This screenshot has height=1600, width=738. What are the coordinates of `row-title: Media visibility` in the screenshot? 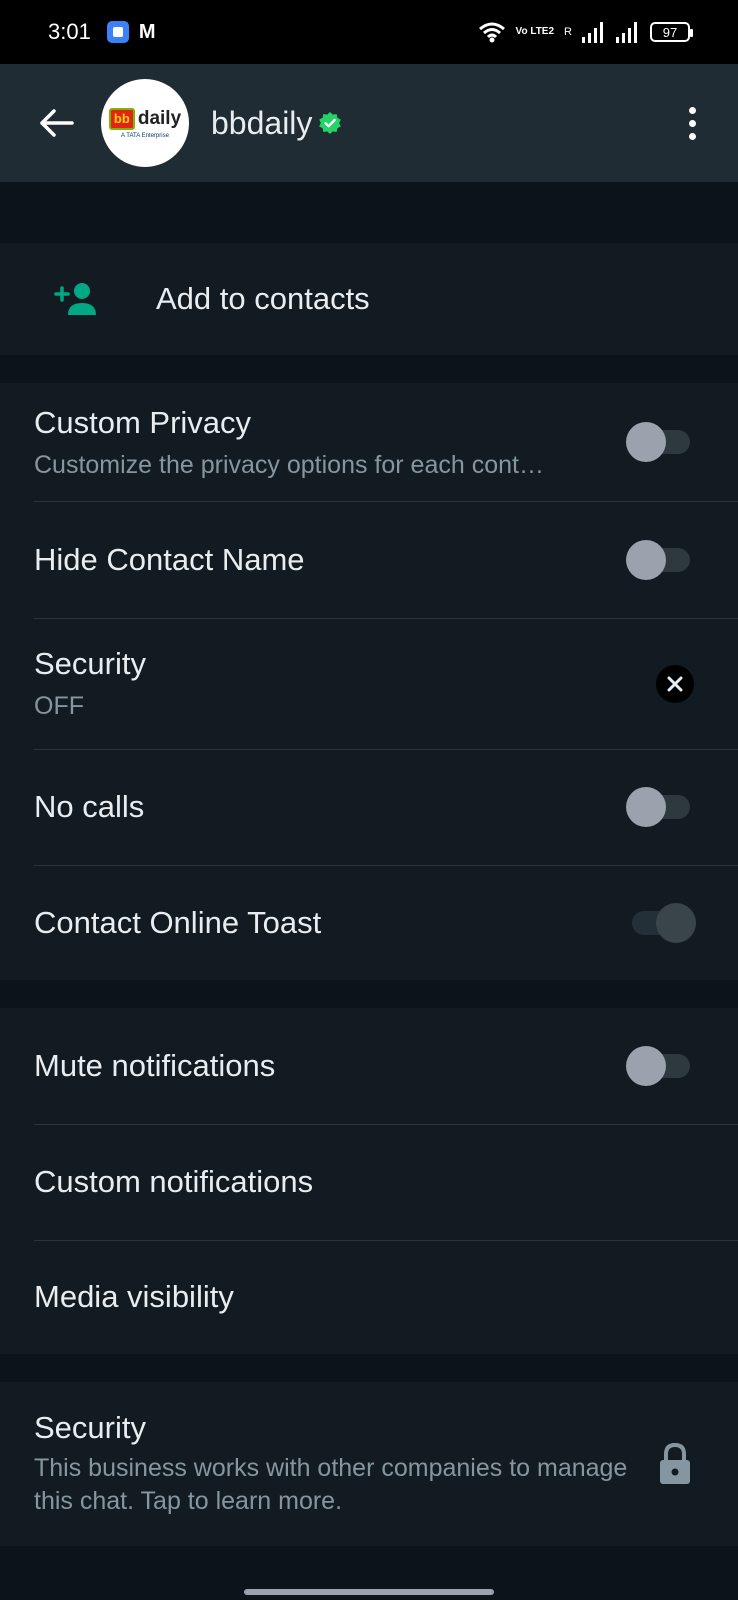 It's located at (134, 1296).